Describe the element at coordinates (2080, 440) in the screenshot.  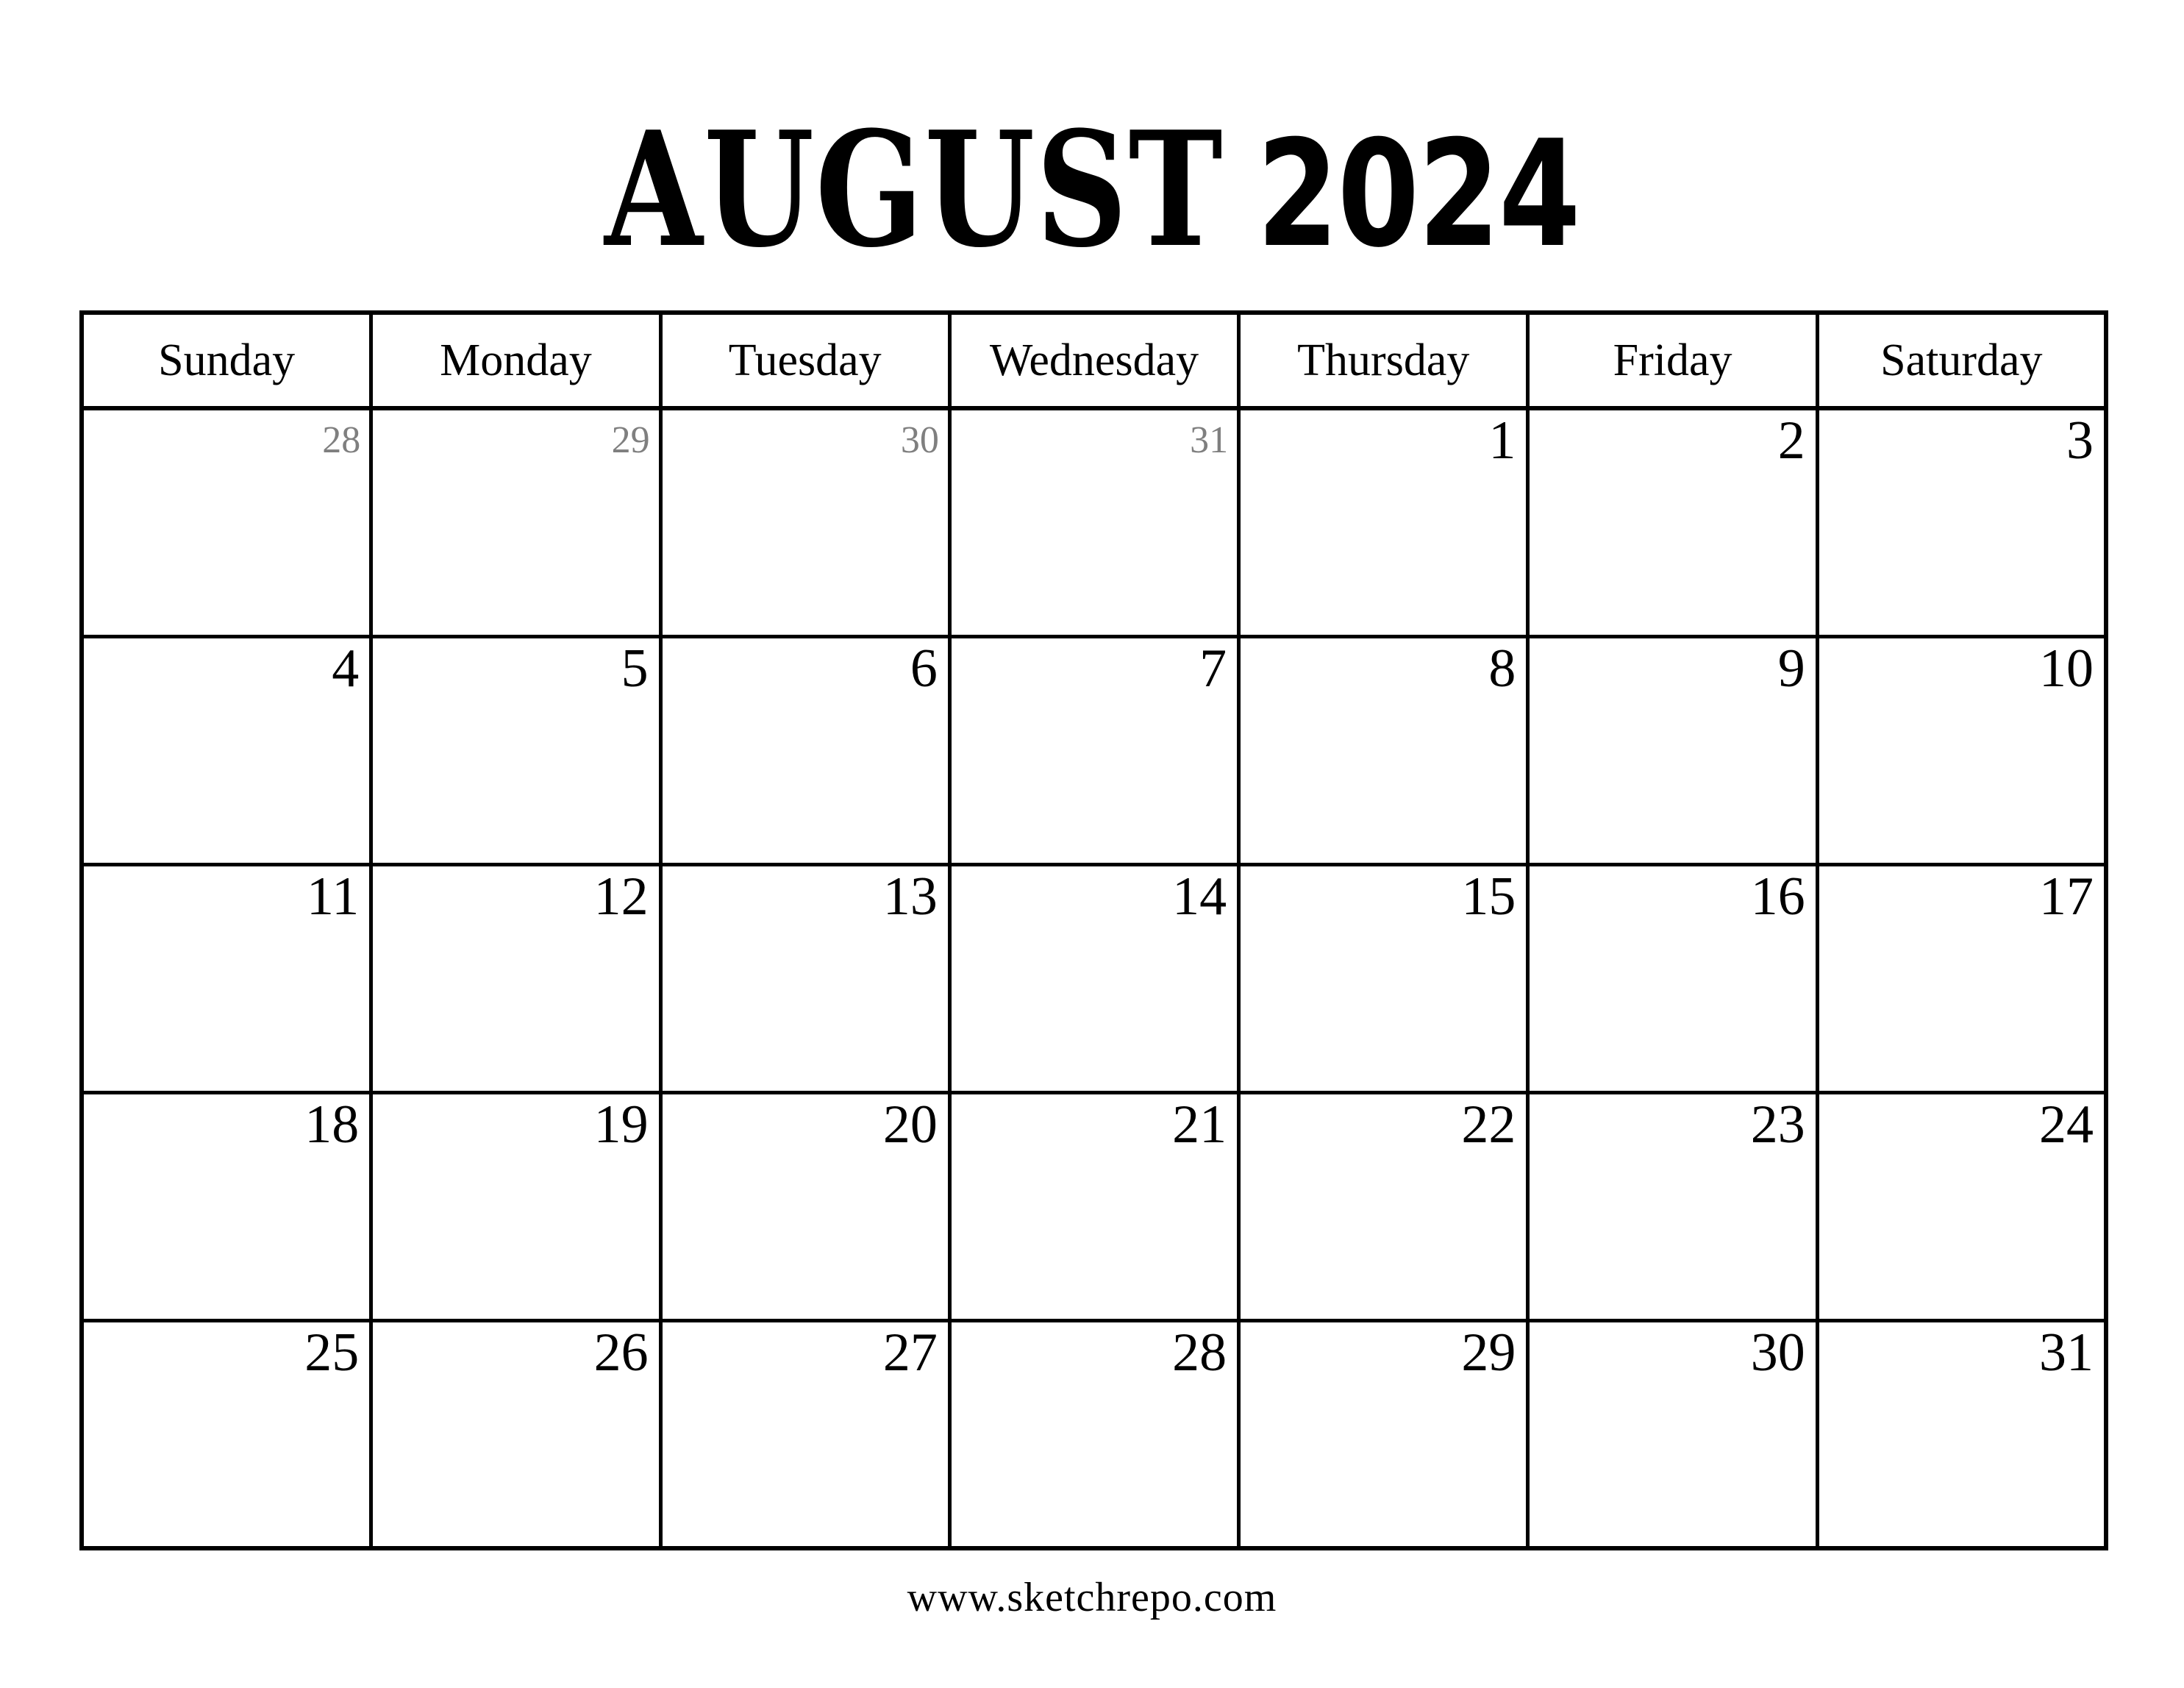
I see `day-number: 3` at that location.